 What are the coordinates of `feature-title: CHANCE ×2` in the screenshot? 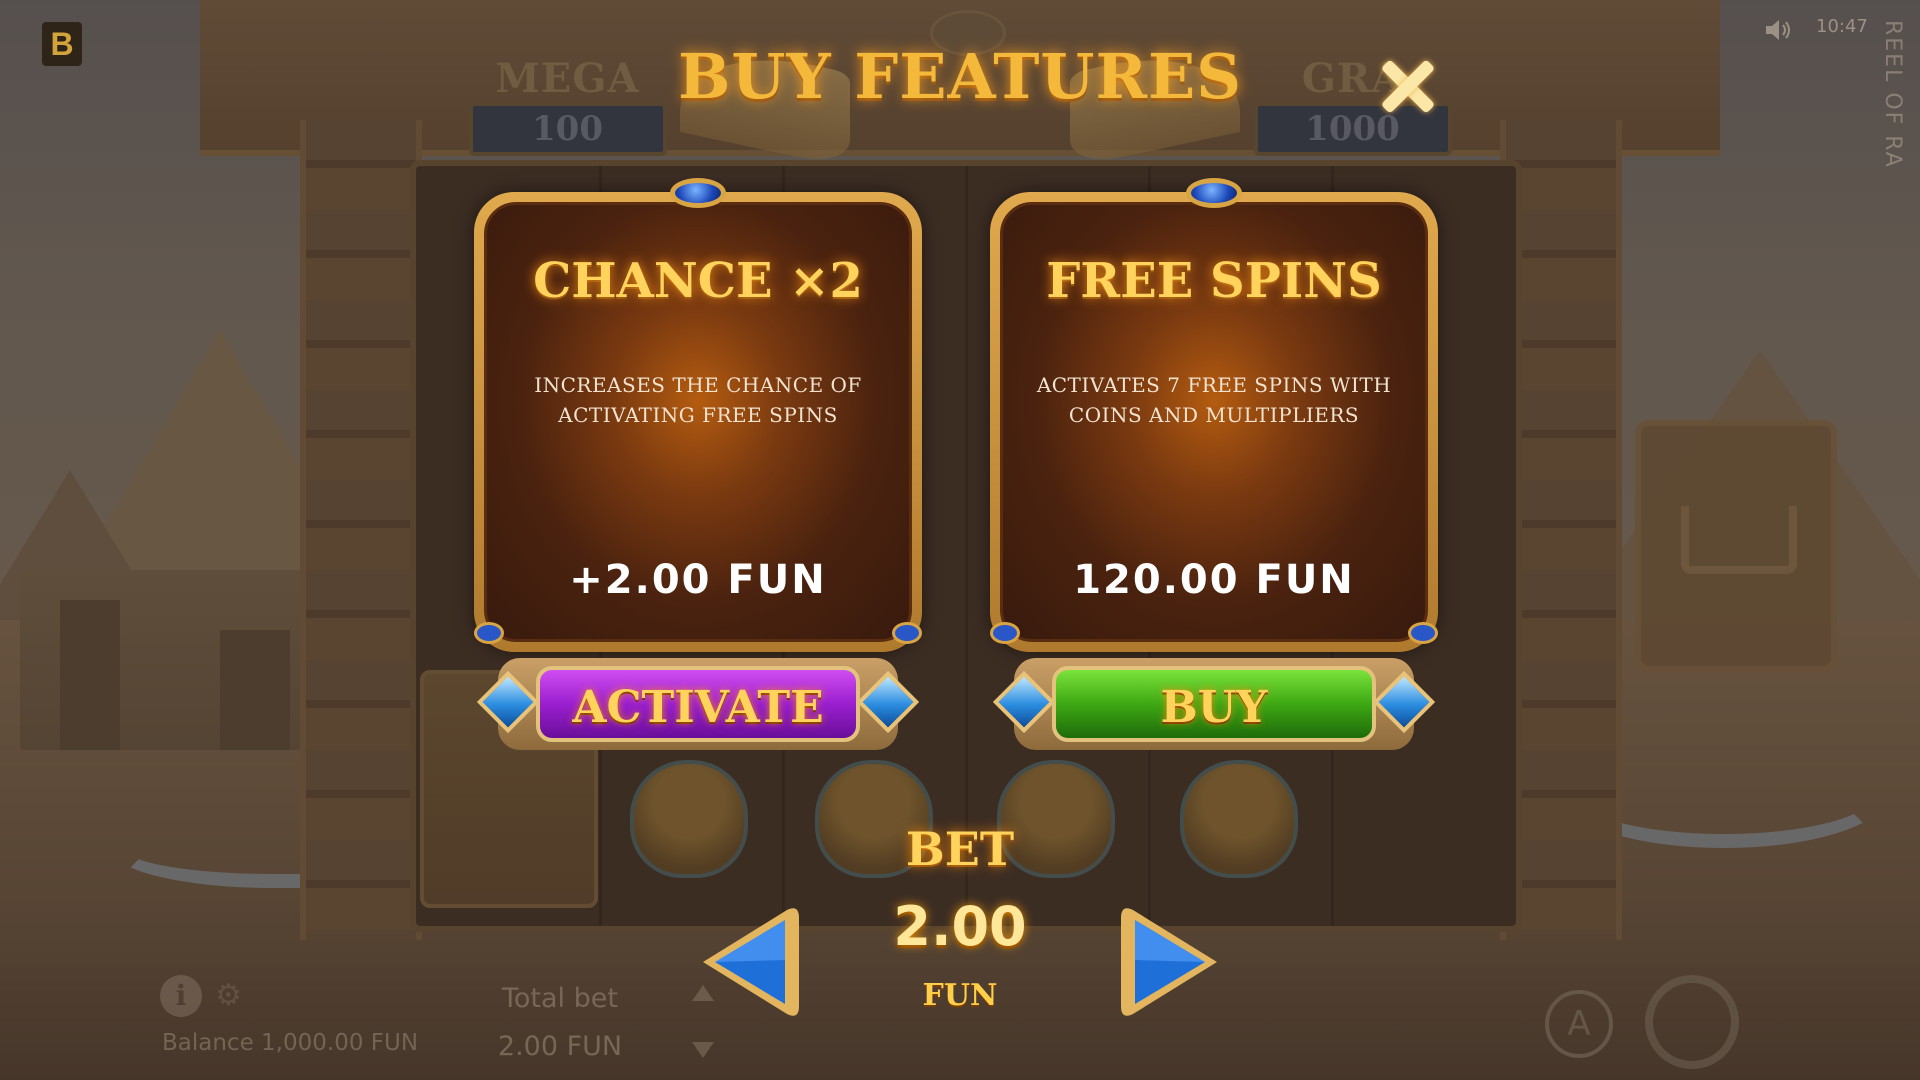 It's located at (698, 281).